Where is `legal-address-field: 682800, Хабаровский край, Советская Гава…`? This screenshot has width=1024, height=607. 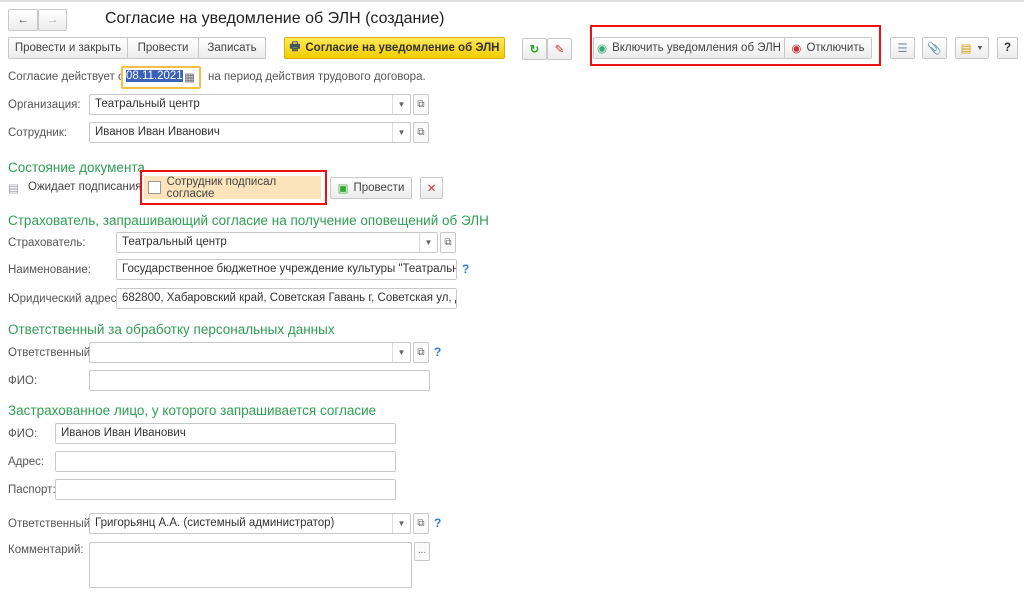
legal-address-field: 682800, Хабаровский край, Советская Гава… is located at coordinates (286, 298).